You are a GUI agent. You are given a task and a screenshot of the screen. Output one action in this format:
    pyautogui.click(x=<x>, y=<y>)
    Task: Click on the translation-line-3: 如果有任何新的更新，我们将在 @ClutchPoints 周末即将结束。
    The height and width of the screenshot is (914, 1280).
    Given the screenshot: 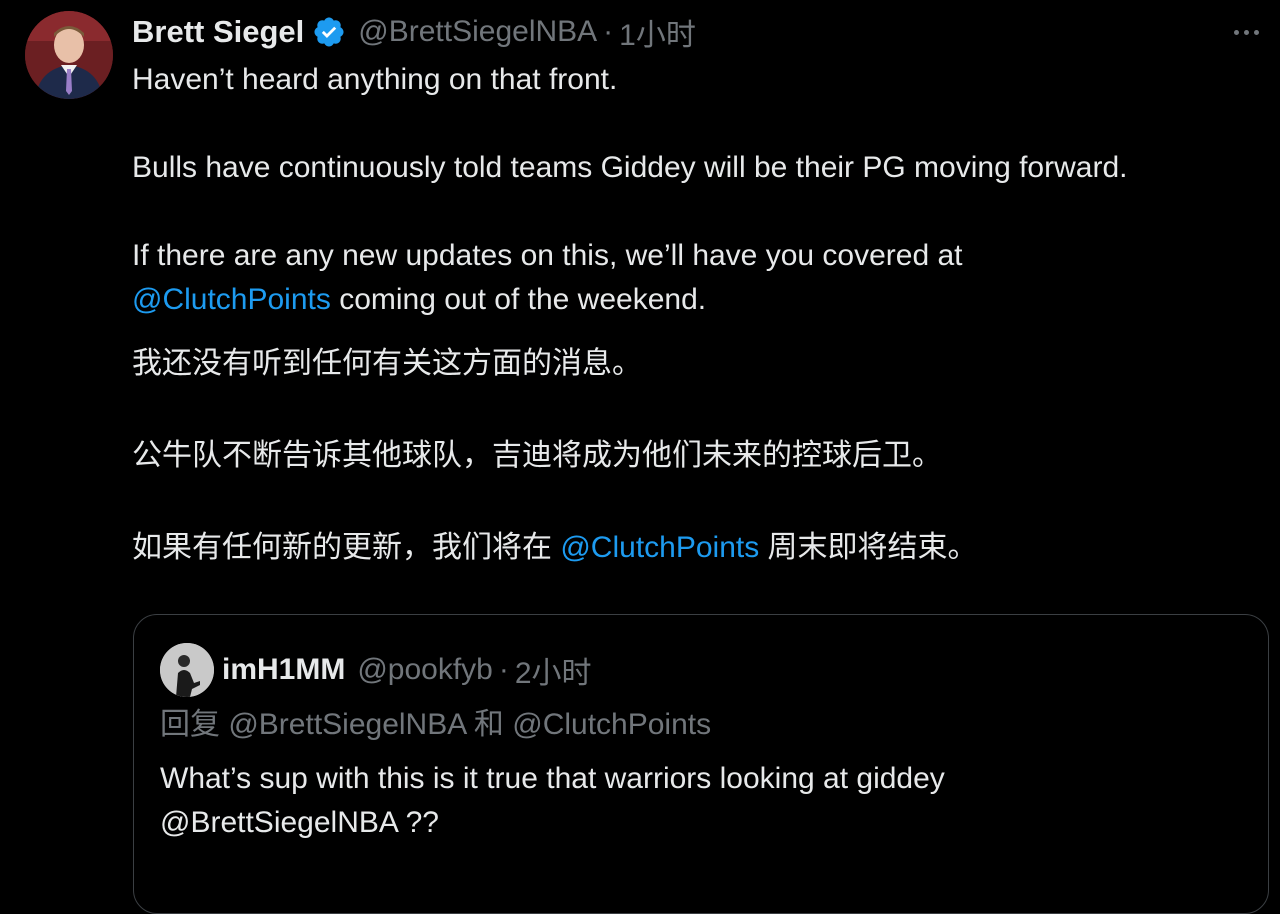 What is the action you would take?
    pyautogui.click(x=702, y=548)
    